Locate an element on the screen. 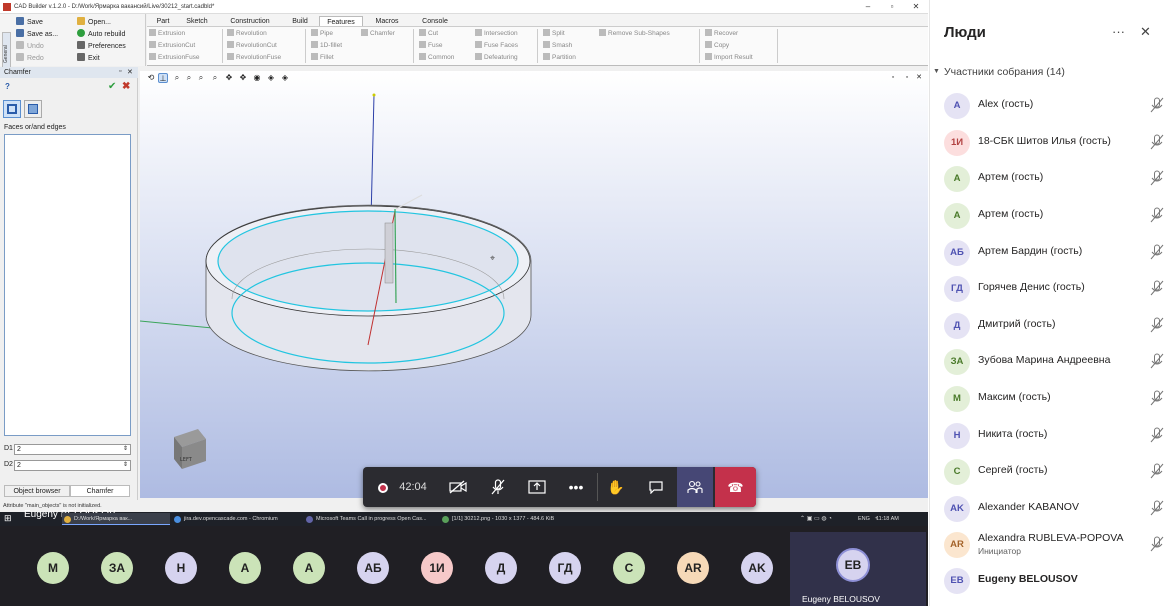 The width and height of the screenshot is (1171, 606). front-view-icon: ◈ is located at coordinates (285, 78).